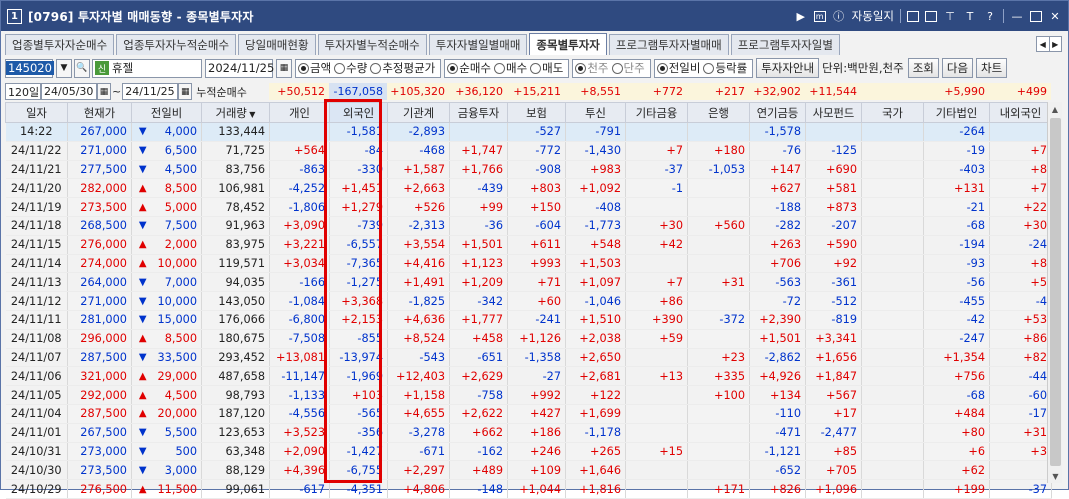 Image resolution: width=1069 pixels, height=499 pixels. I want to click on cumulative-label: 누적순매수, so click(221, 92).